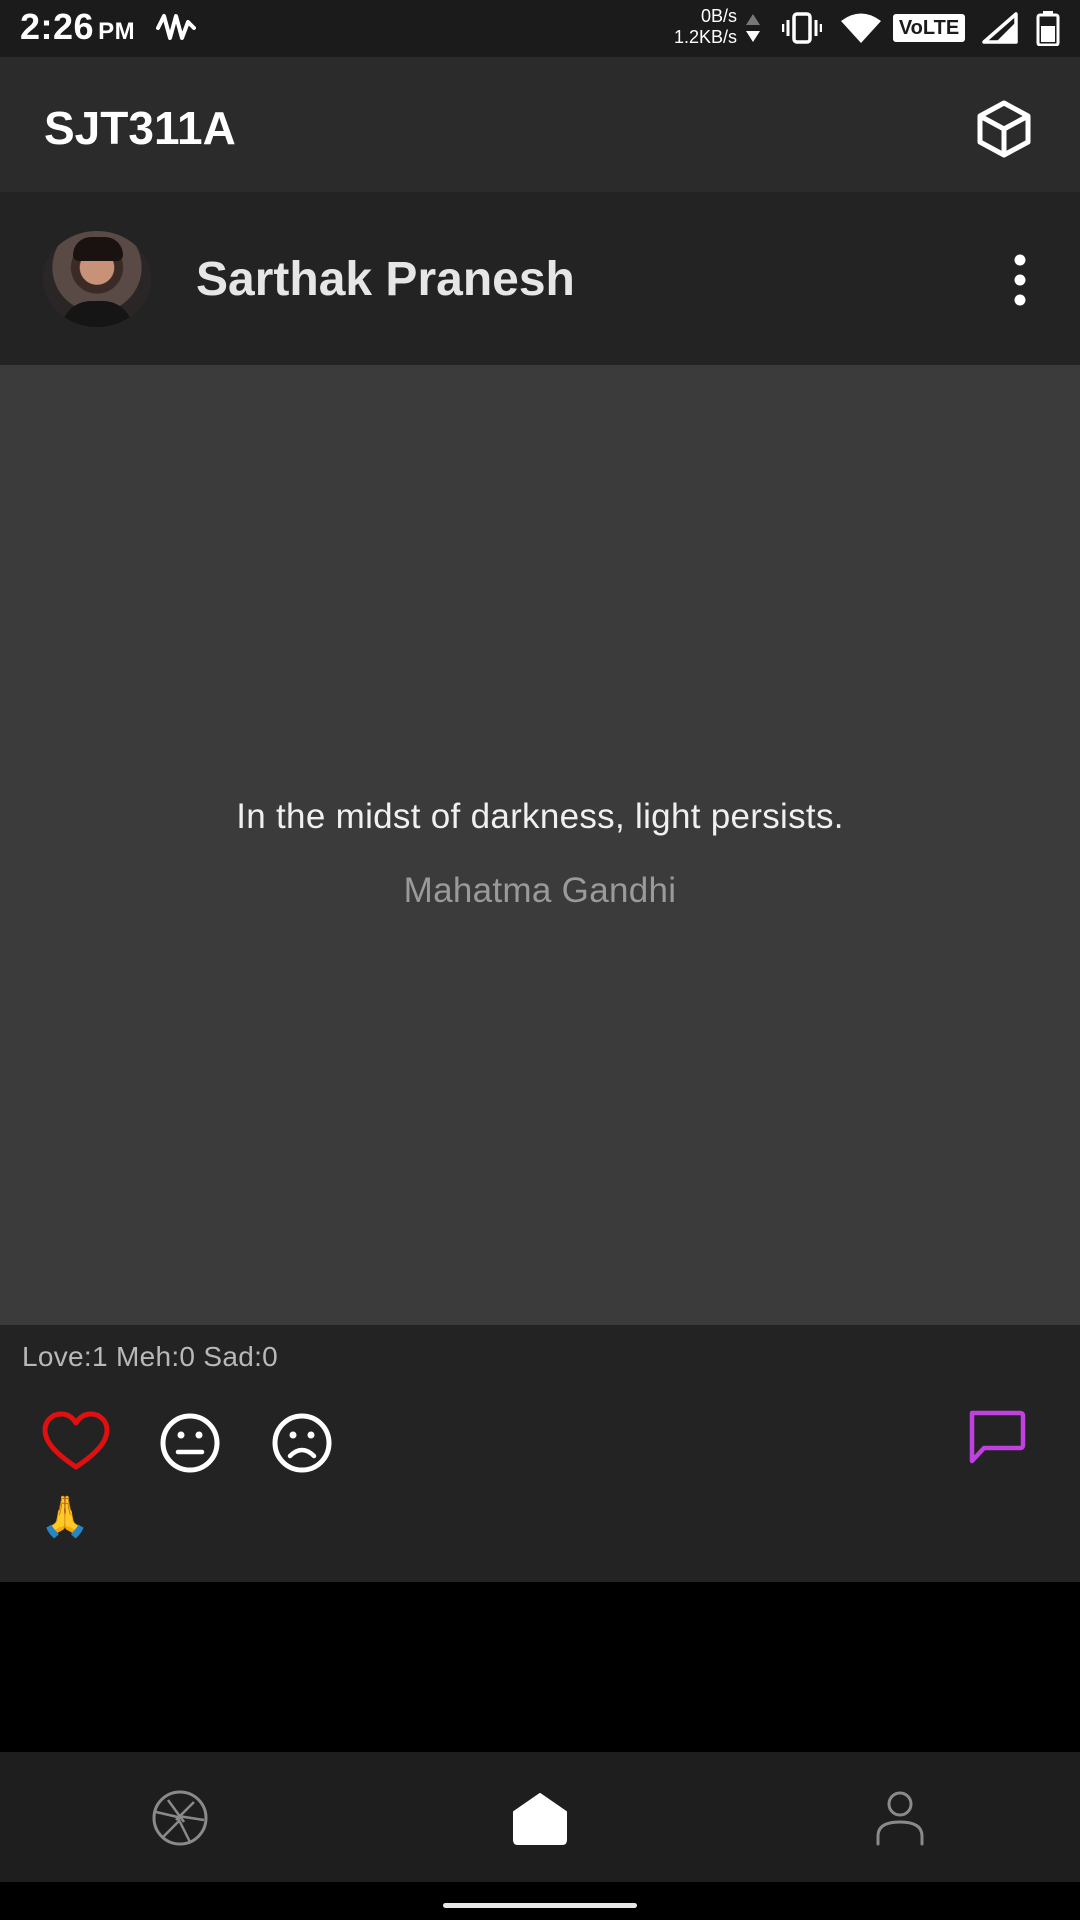 The image size is (1080, 1920). I want to click on volte-badge: VoLTE, so click(929, 28).